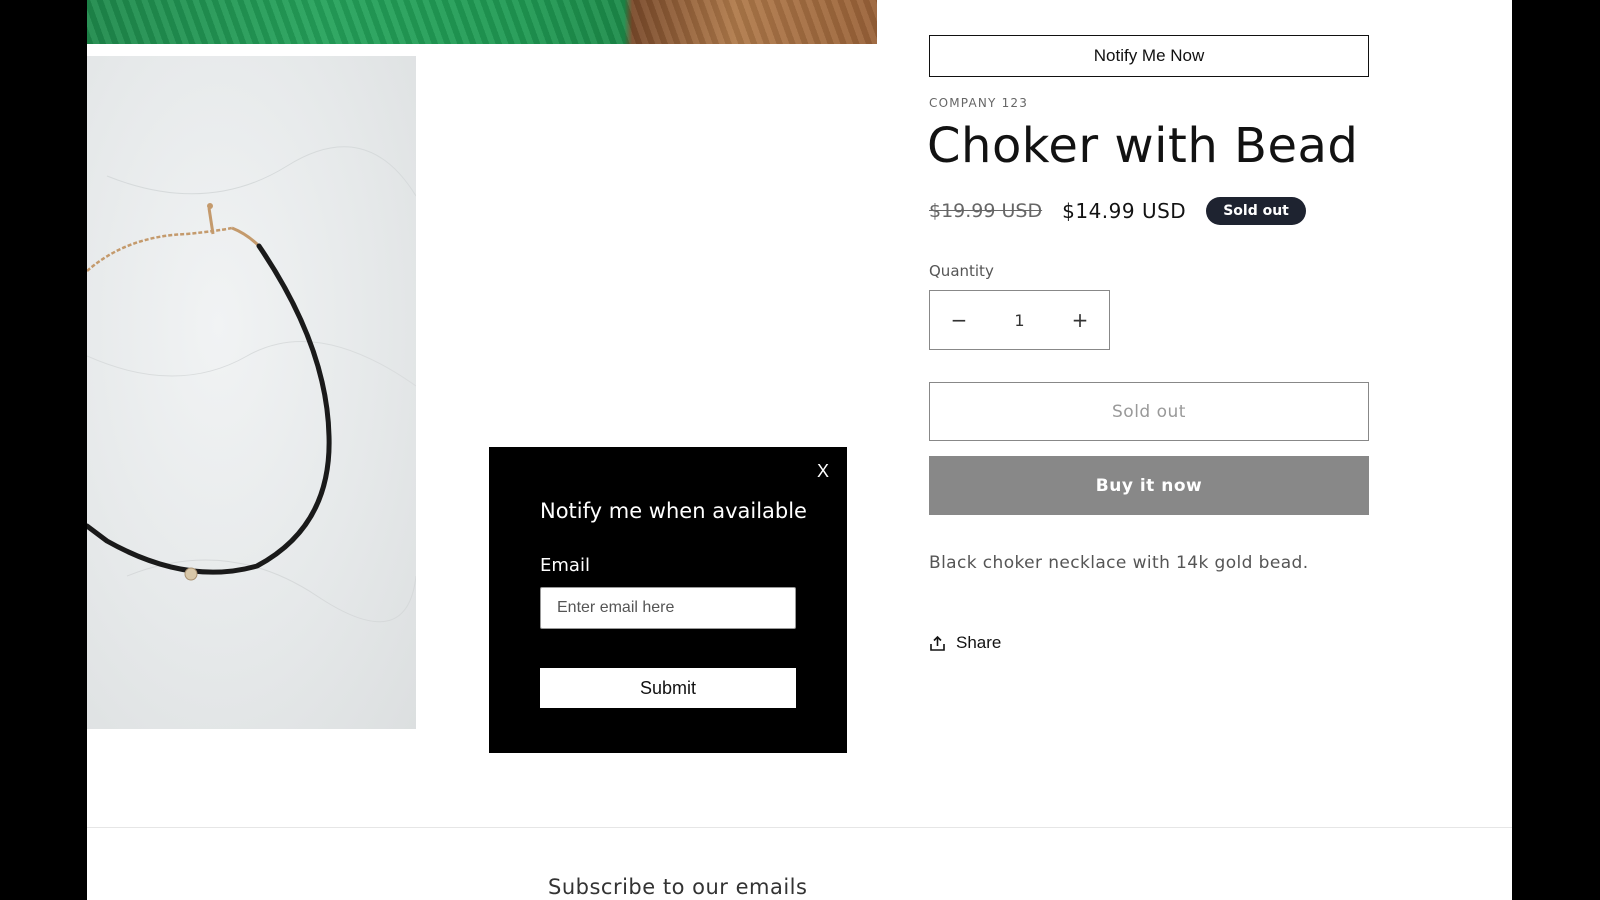 This screenshot has width=1600, height=900. I want to click on submit-button: Submit, so click(668, 688).